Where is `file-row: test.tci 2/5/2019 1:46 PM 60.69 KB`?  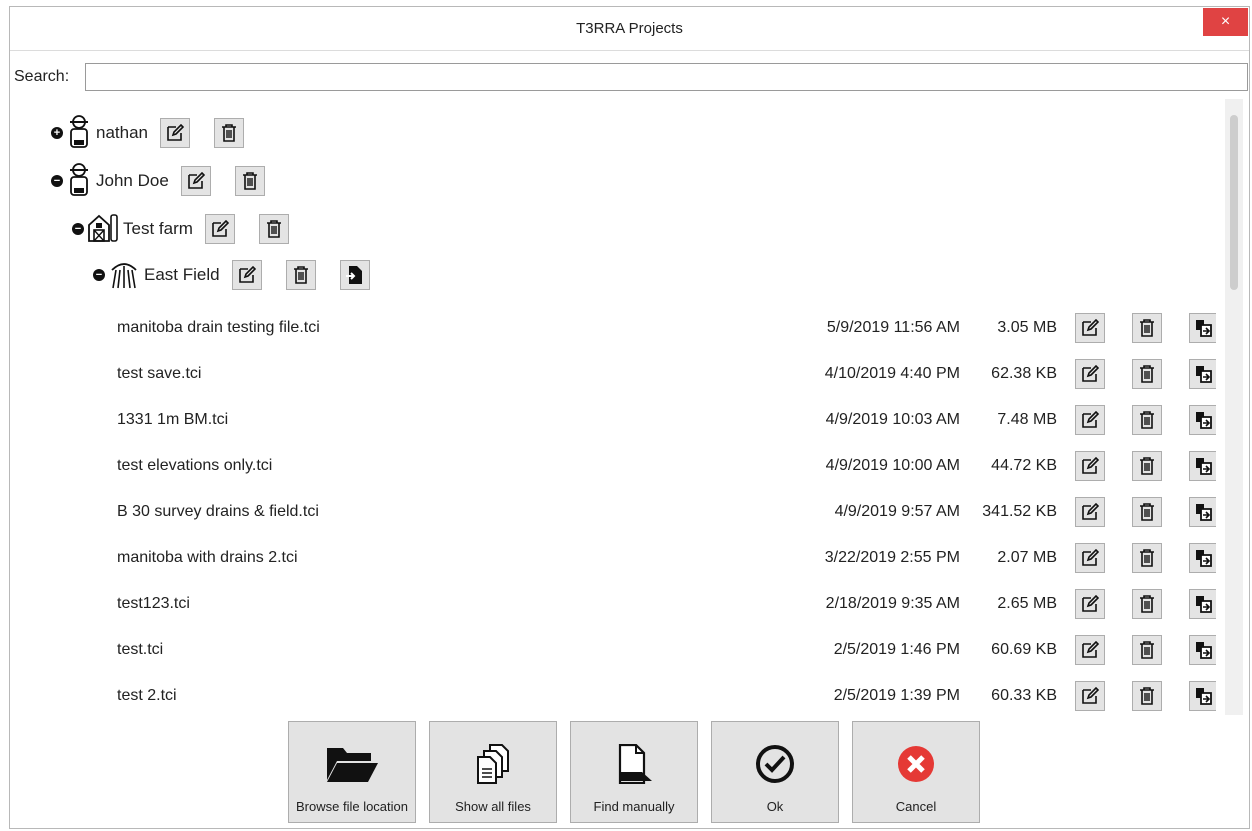
file-row: test.tci 2/5/2019 1:46 PM 60.69 KB is located at coordinates (666, 650).